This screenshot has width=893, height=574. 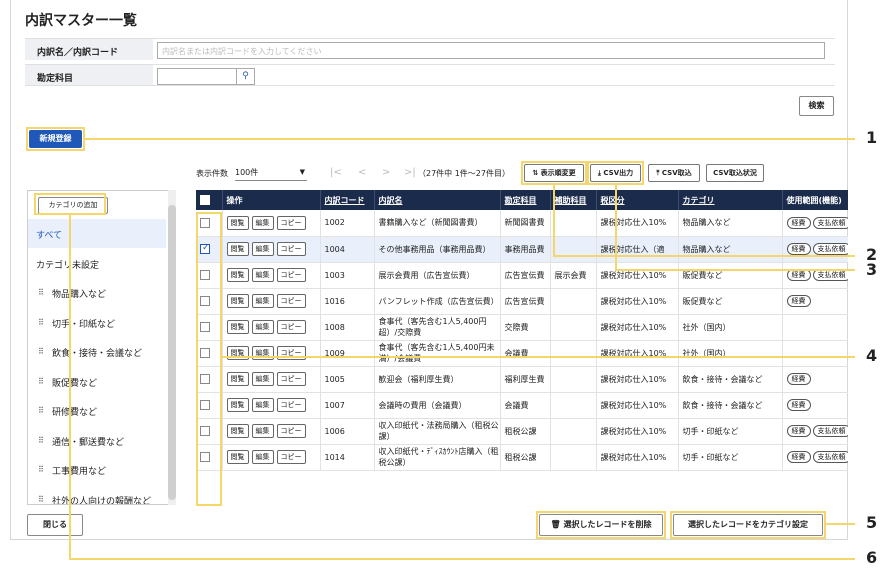 I want to click on csv-status-button: CSV取込状況, so click(x=735, y=173).